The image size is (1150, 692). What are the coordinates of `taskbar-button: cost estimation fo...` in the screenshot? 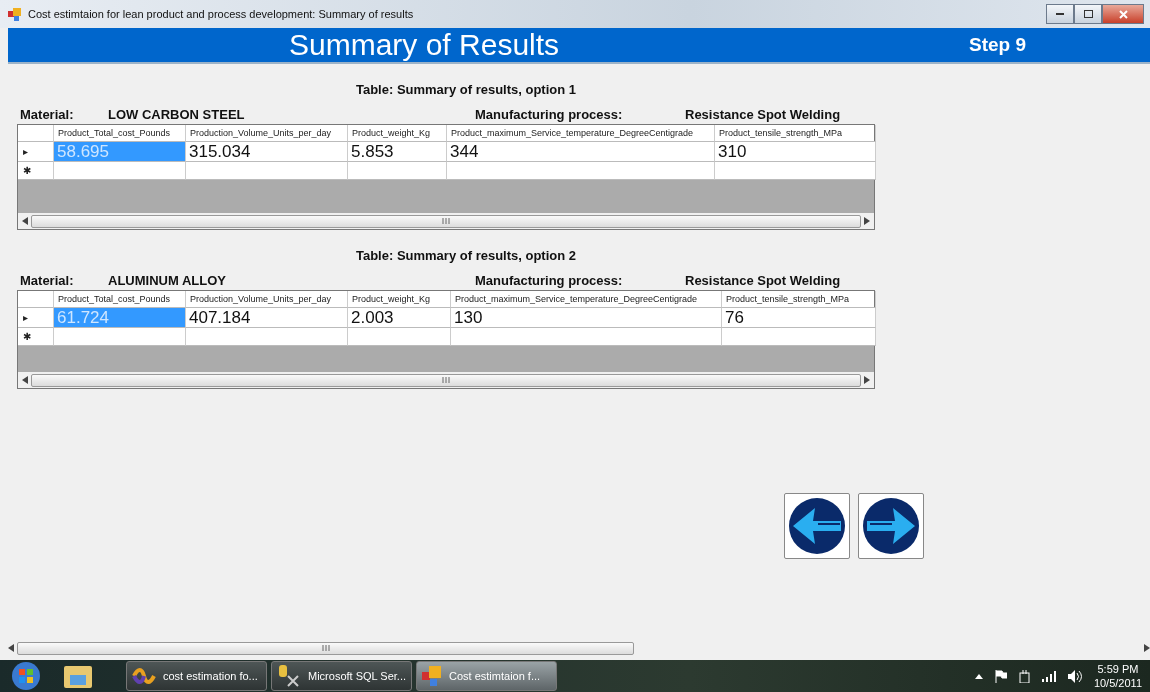 It's located at (196, 676).